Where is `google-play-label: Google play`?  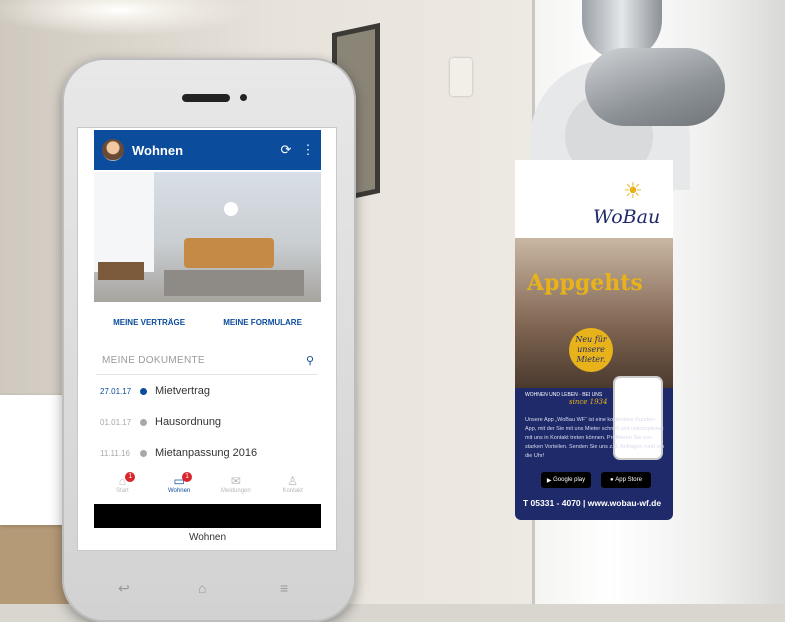 google-play-label: Google play is located at coordinates (569, 480).